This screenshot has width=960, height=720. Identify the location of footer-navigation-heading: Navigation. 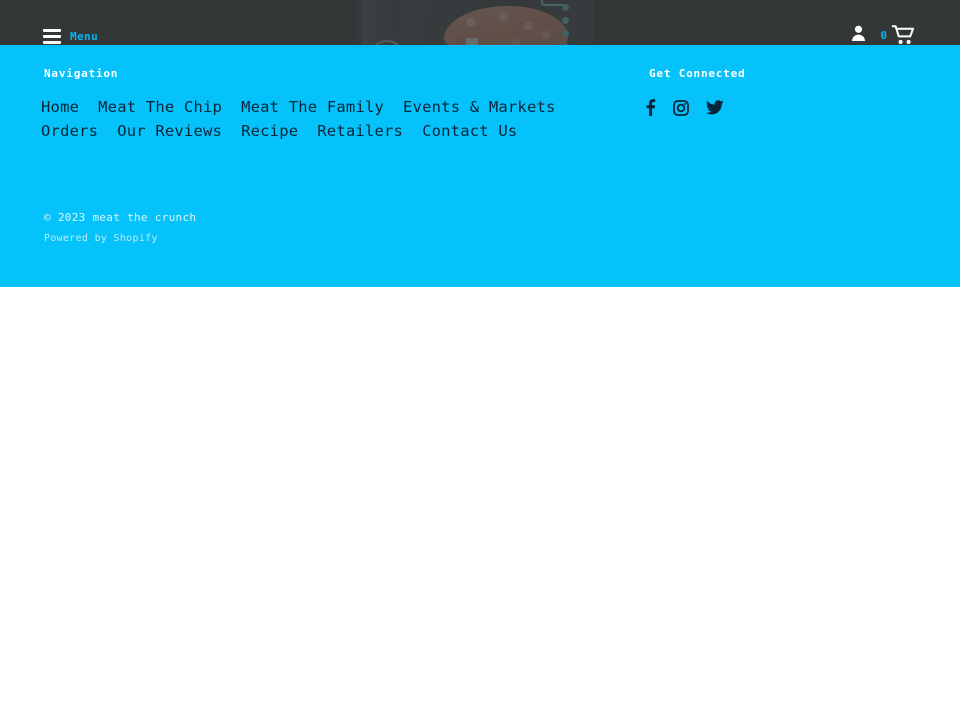
(81, 73).